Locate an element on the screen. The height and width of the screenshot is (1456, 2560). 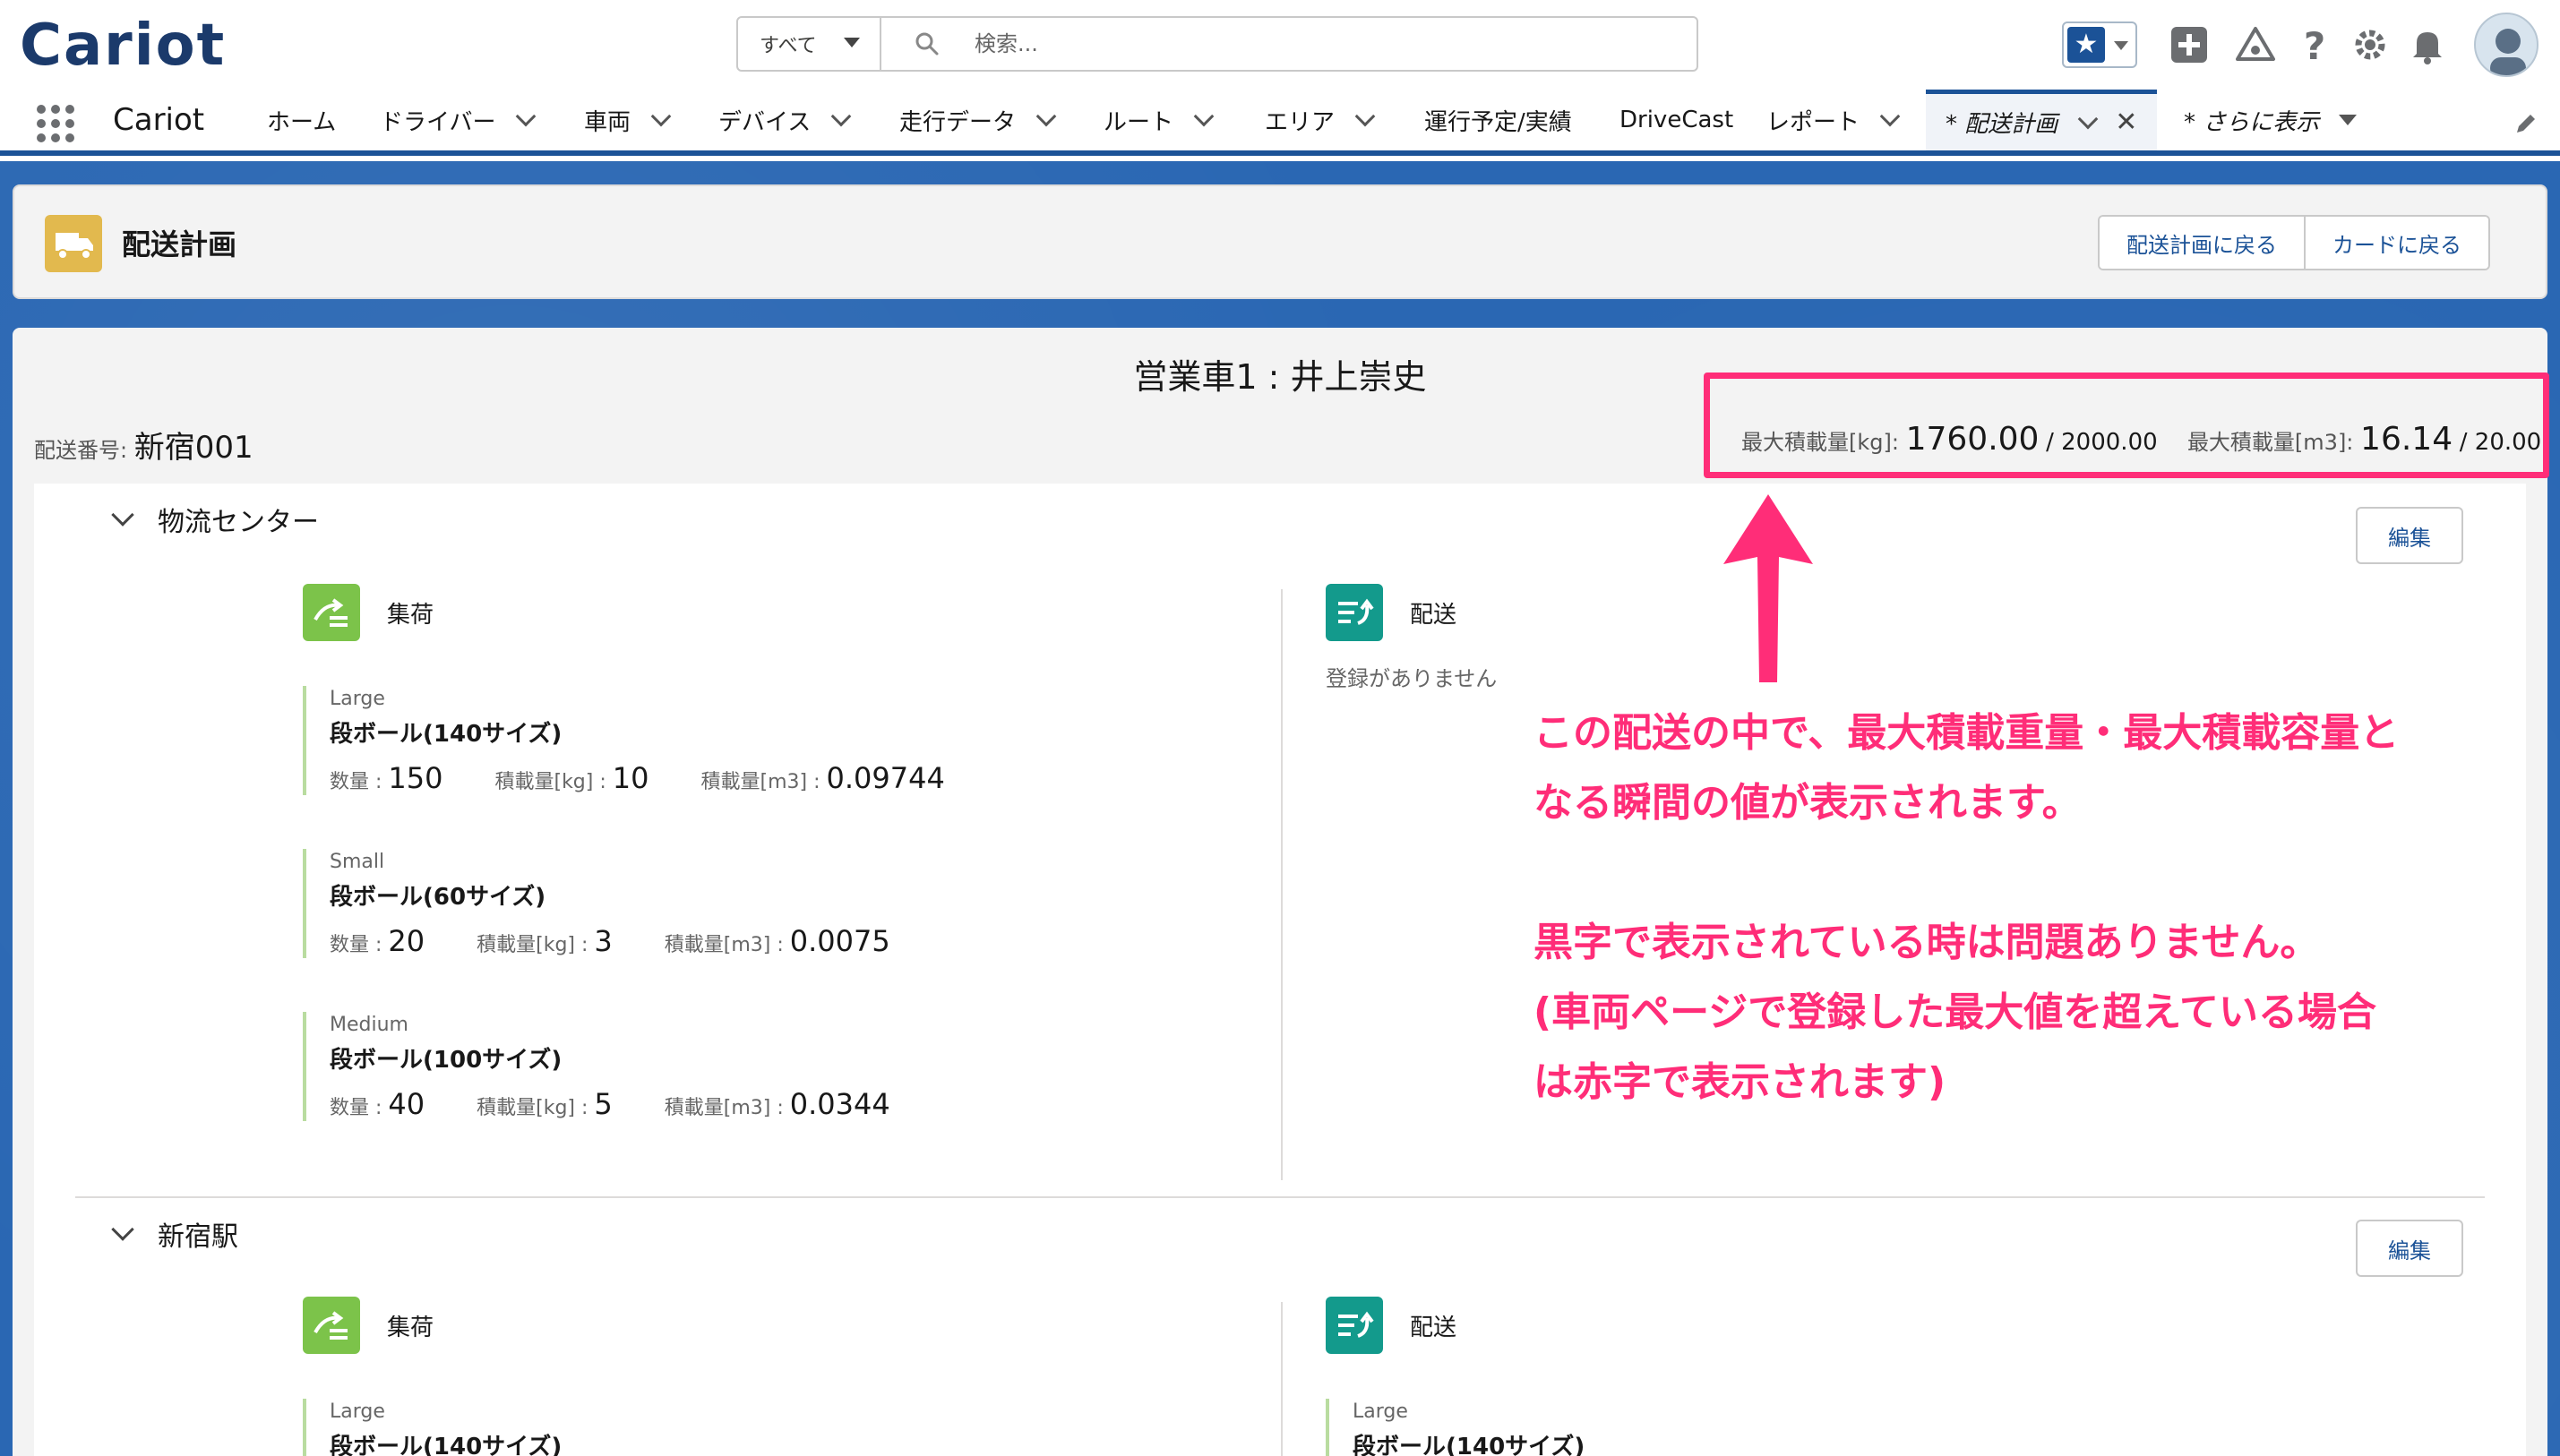
delivery-header: 配送 is located at coordinates (1391, 612).